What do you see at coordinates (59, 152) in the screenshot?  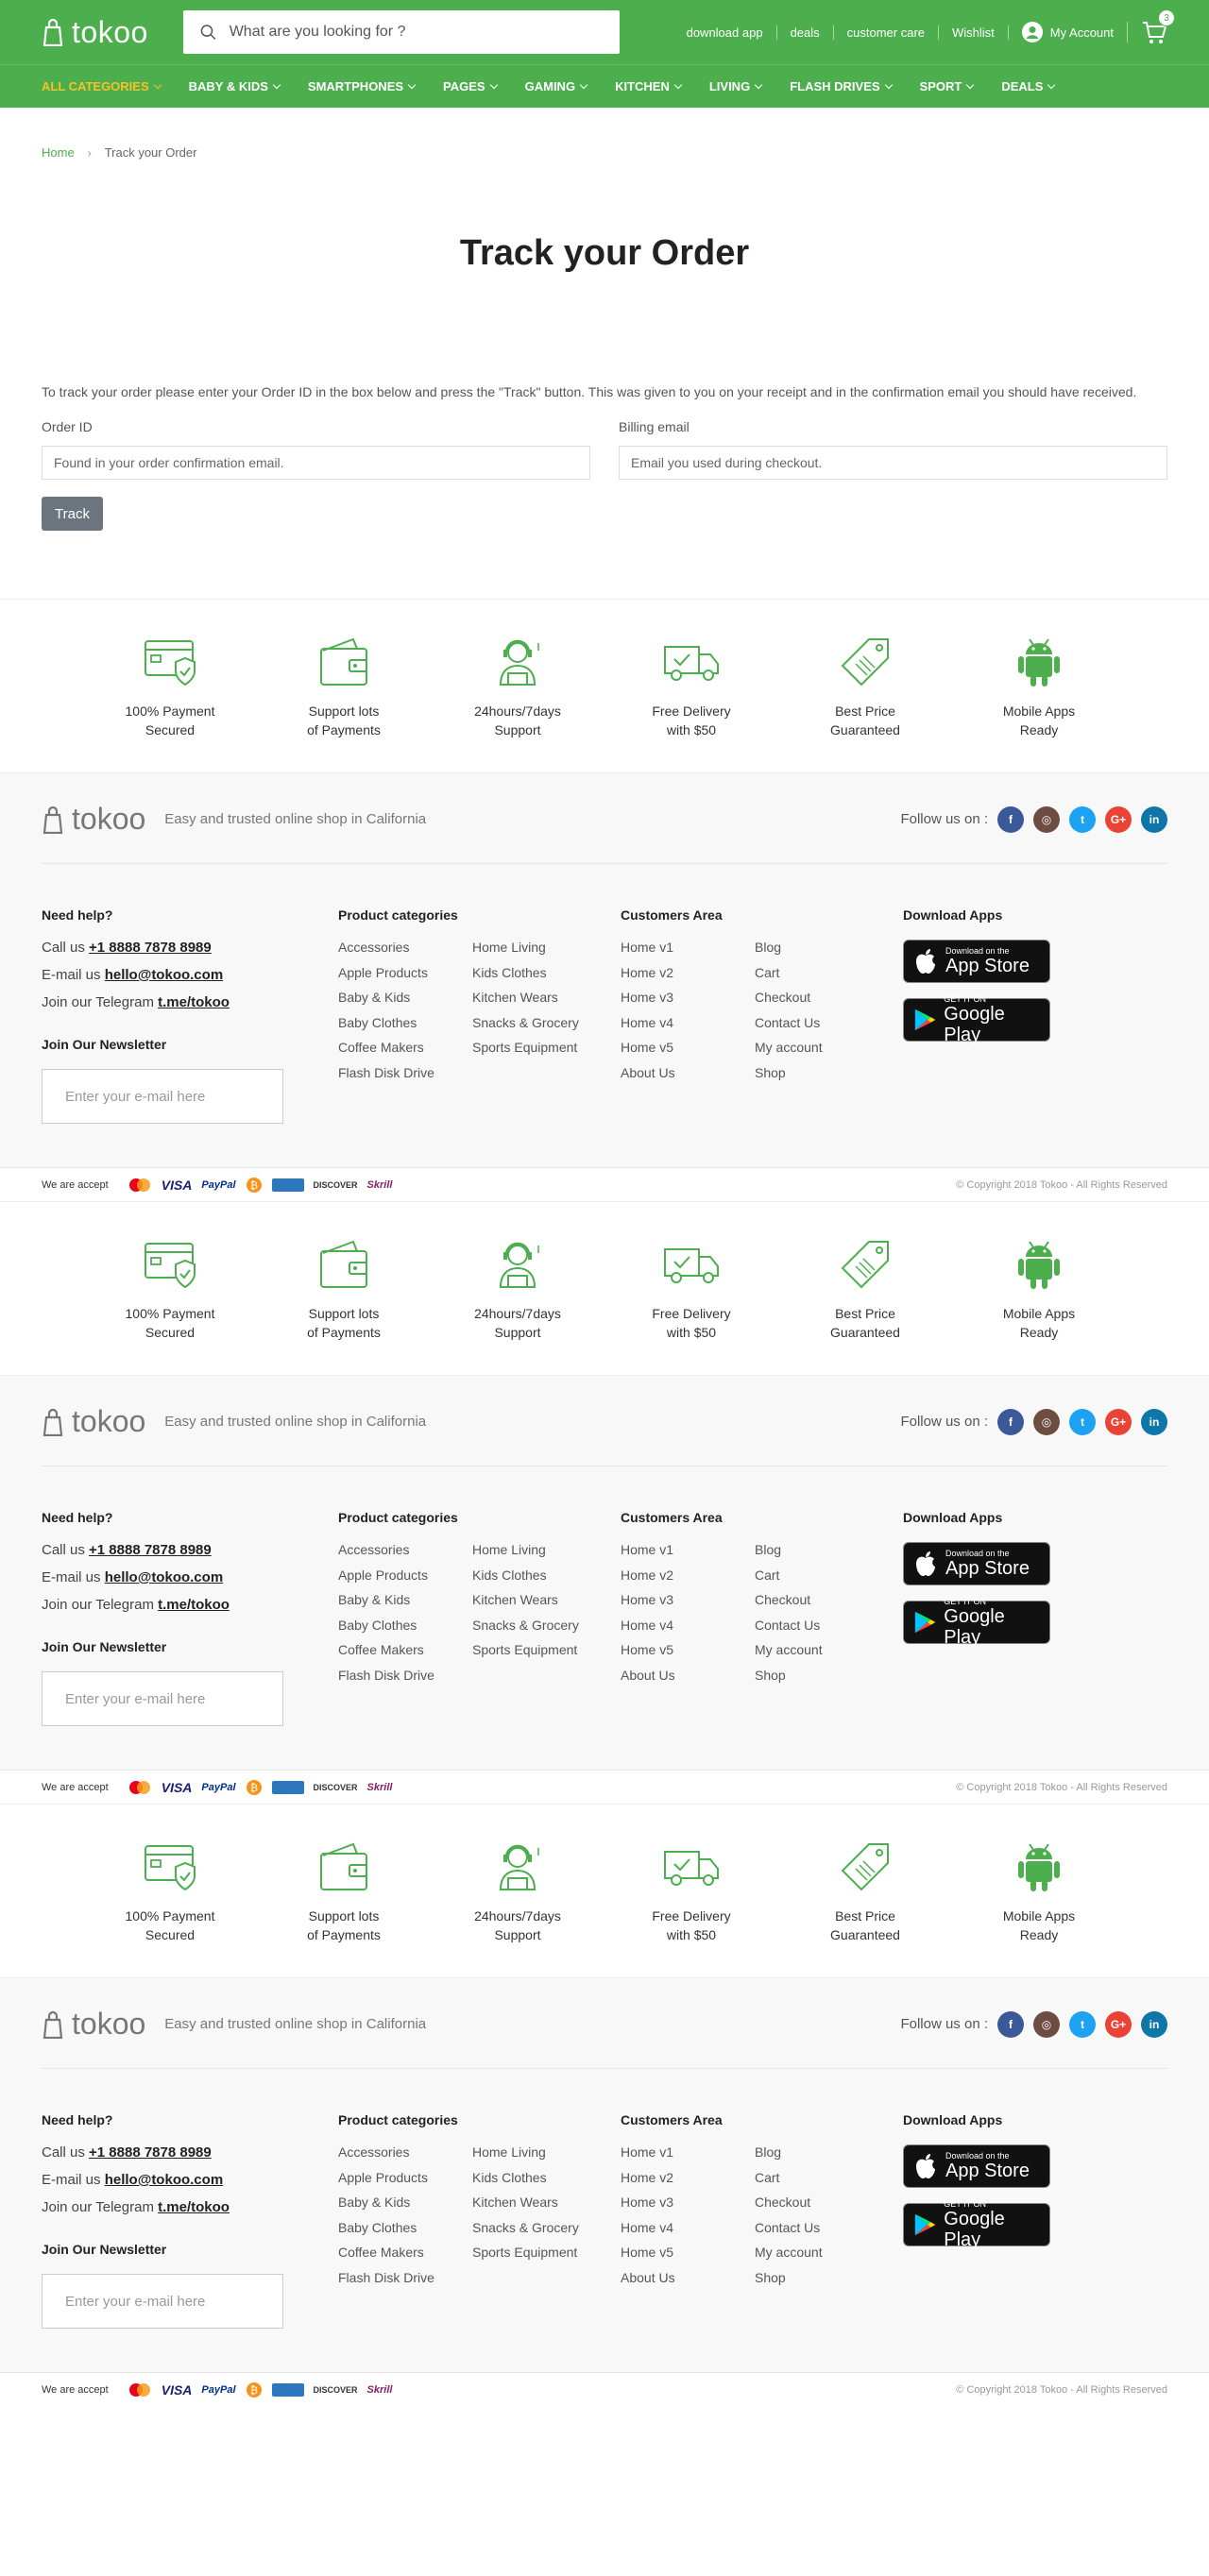 I see `breadcrumb-home: Home` at bounding box center [59, 152].